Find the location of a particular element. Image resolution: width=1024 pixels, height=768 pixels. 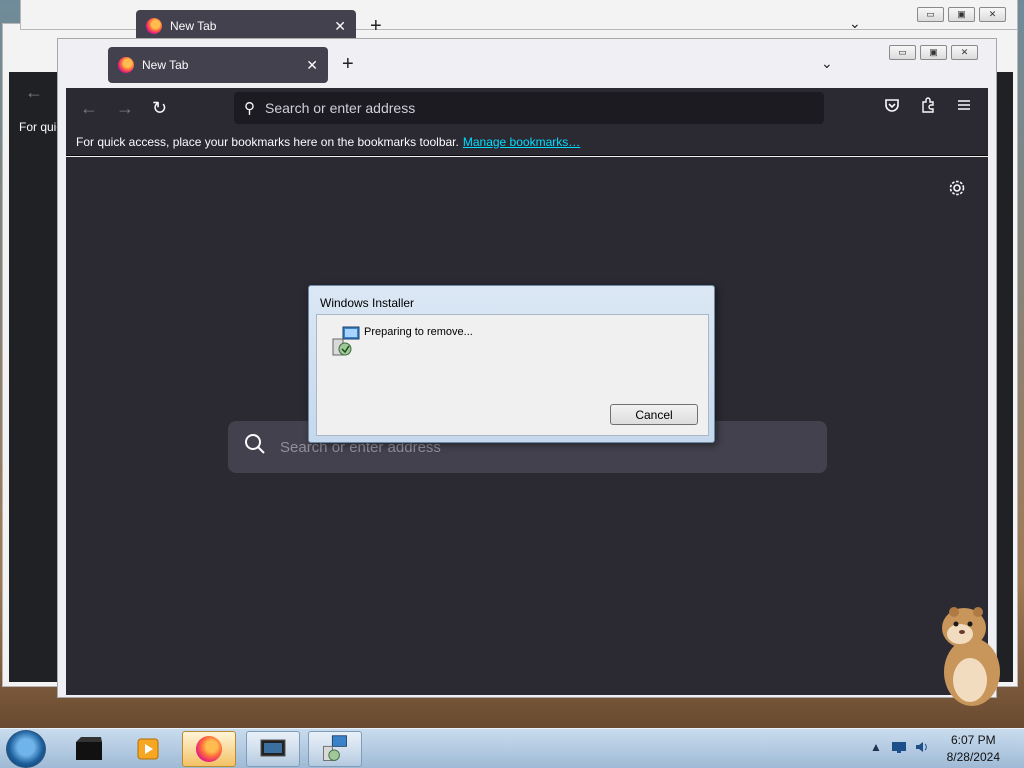

navigation-toolbar: ← → ↻ ⚲ Search or enter address is located at coordinates (527, 108).